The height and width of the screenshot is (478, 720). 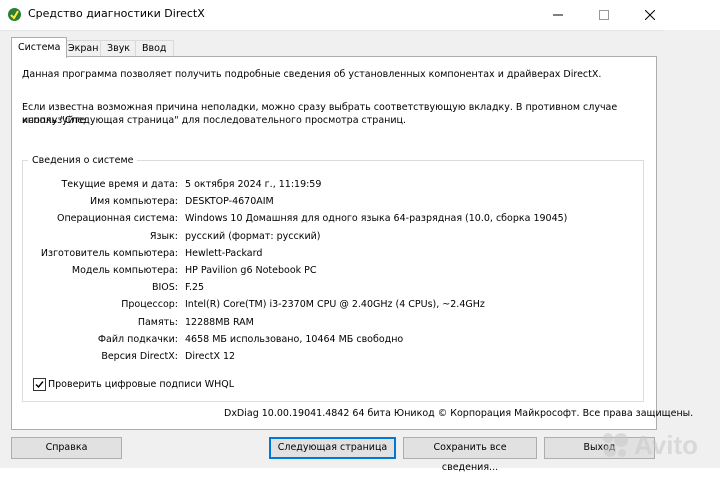 What do you see at coordinates (83, 48) in the screenshot?
I see `tab-display: Экран` at bounding box center [83, 48].